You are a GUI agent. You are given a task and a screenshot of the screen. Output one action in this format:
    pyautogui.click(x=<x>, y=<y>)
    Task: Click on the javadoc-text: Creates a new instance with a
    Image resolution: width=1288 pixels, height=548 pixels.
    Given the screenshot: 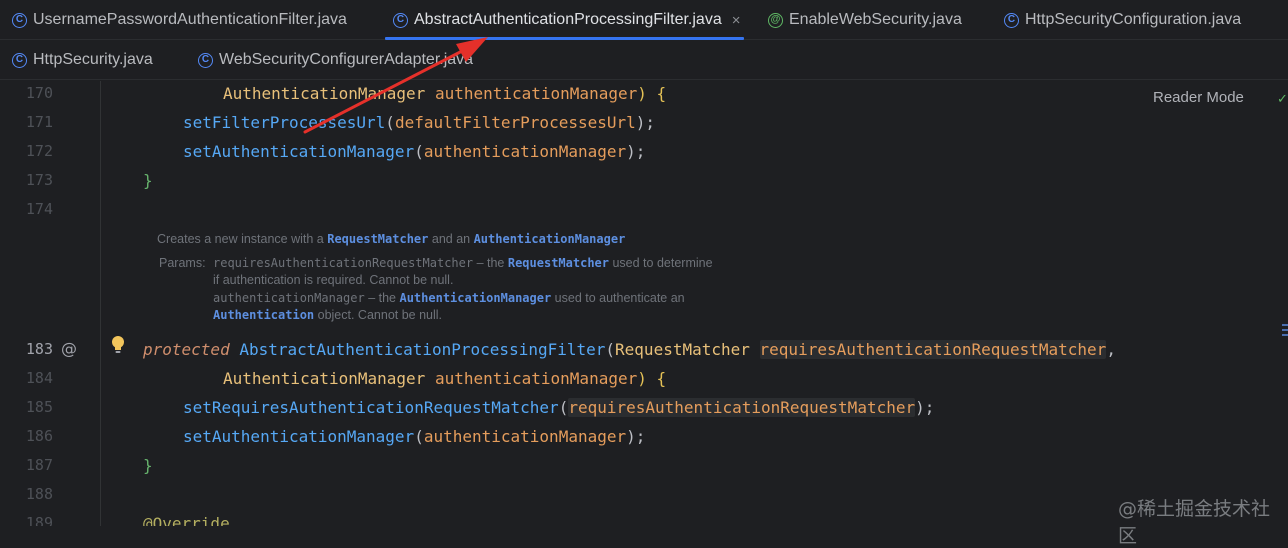 What is the action you would take?
    pyautogui.click(x=242, y=239)
    